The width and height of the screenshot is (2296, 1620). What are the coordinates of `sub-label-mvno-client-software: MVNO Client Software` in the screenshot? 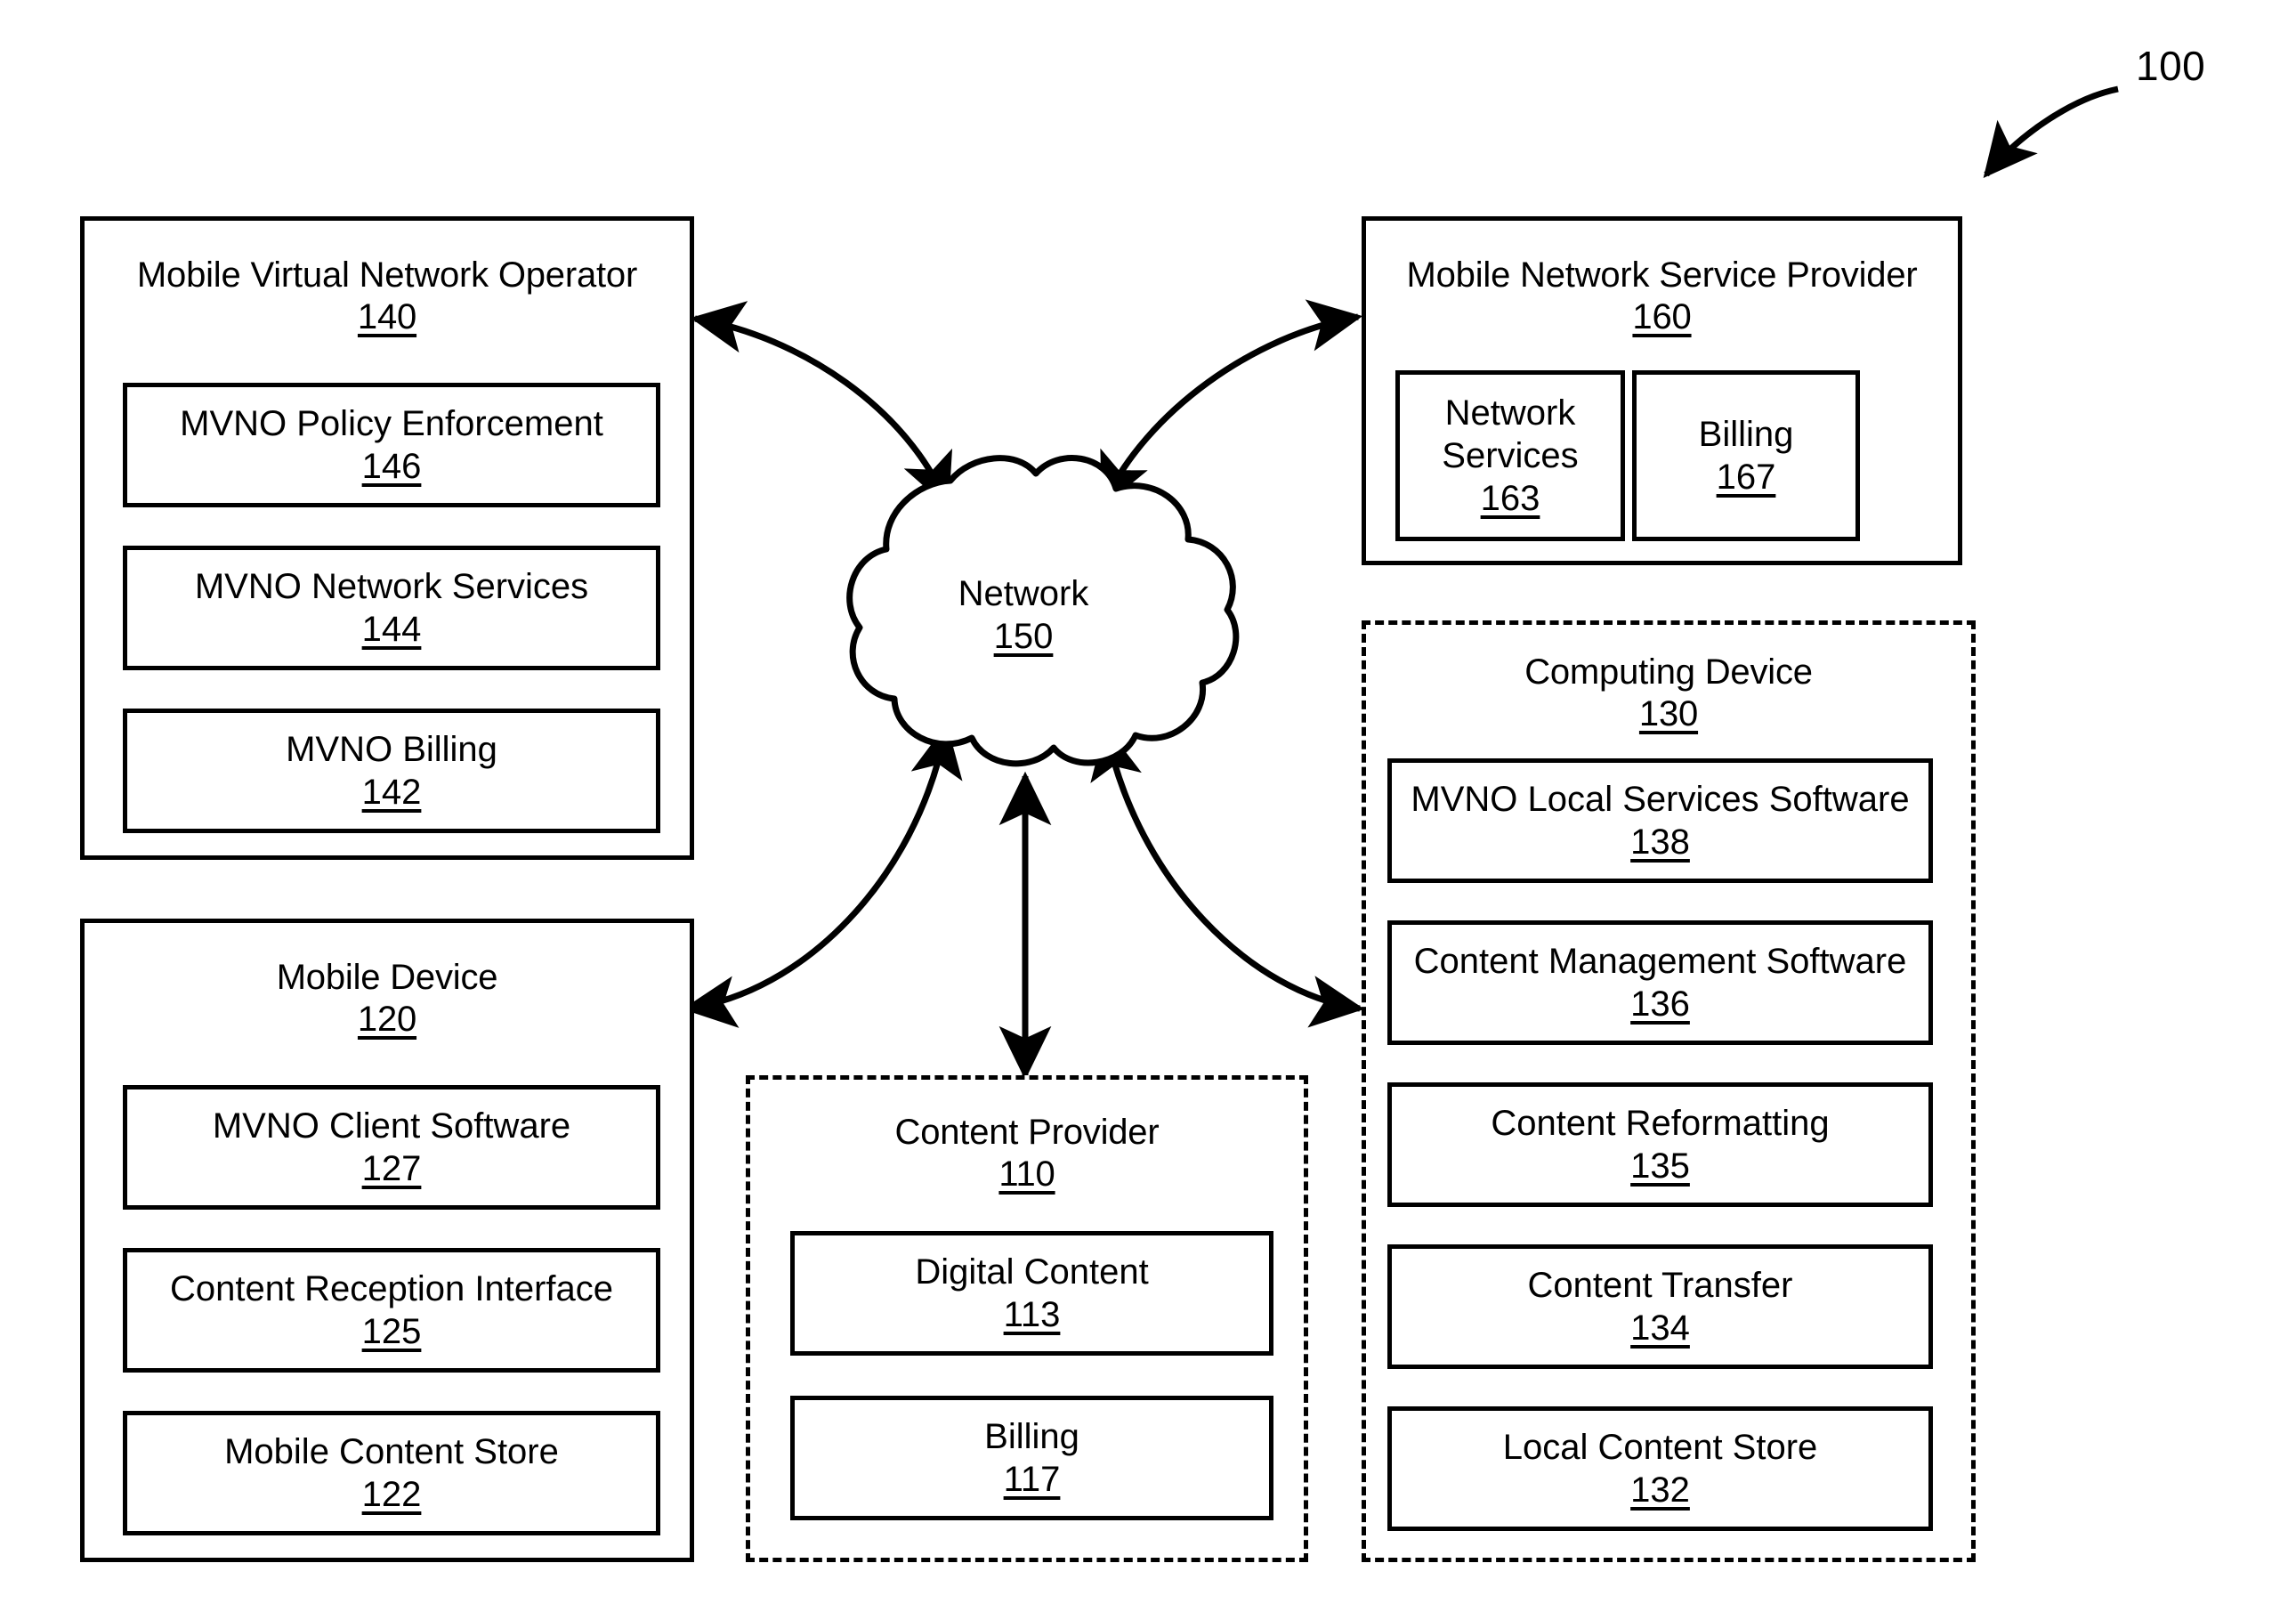 It's located at (391, 1126).